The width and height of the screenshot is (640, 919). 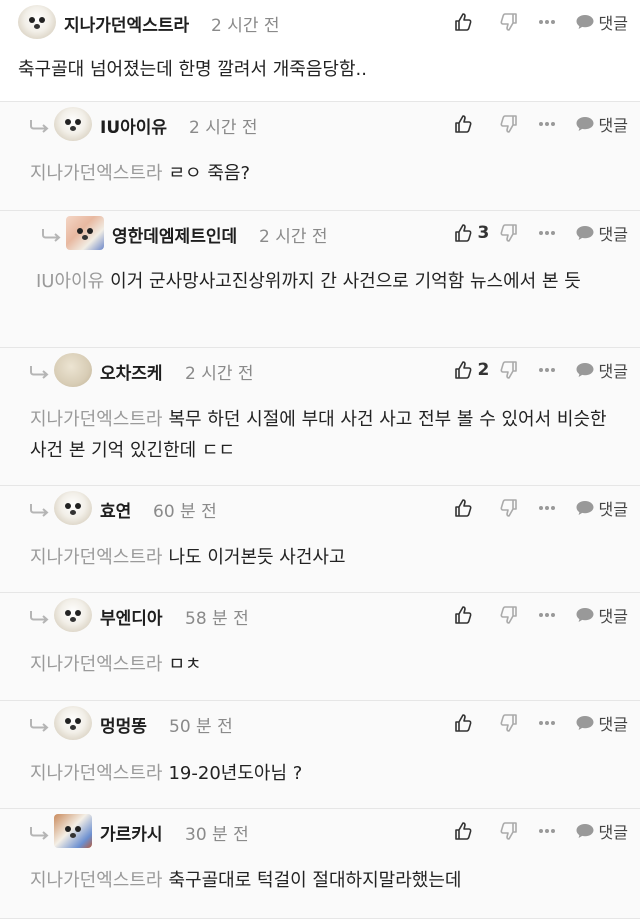 I want to click on comment-item: 멍멍똥 50 분 전 댓글 지나가던엑스트라 19-20년도아님 ?, so click(x=320, y=755).